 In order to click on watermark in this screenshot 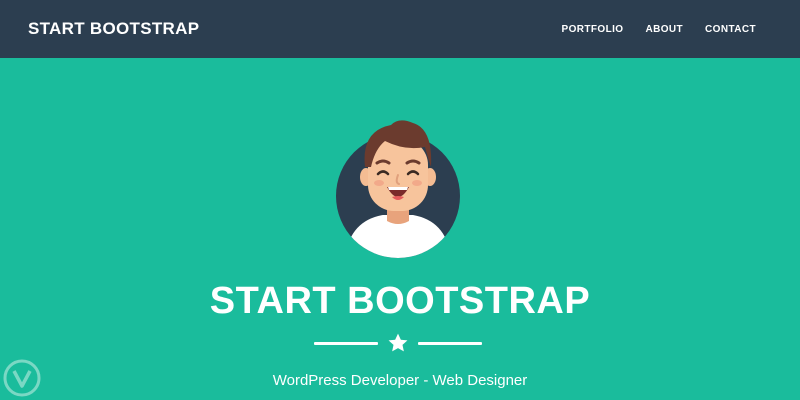, I will do `click(22, 378)`.